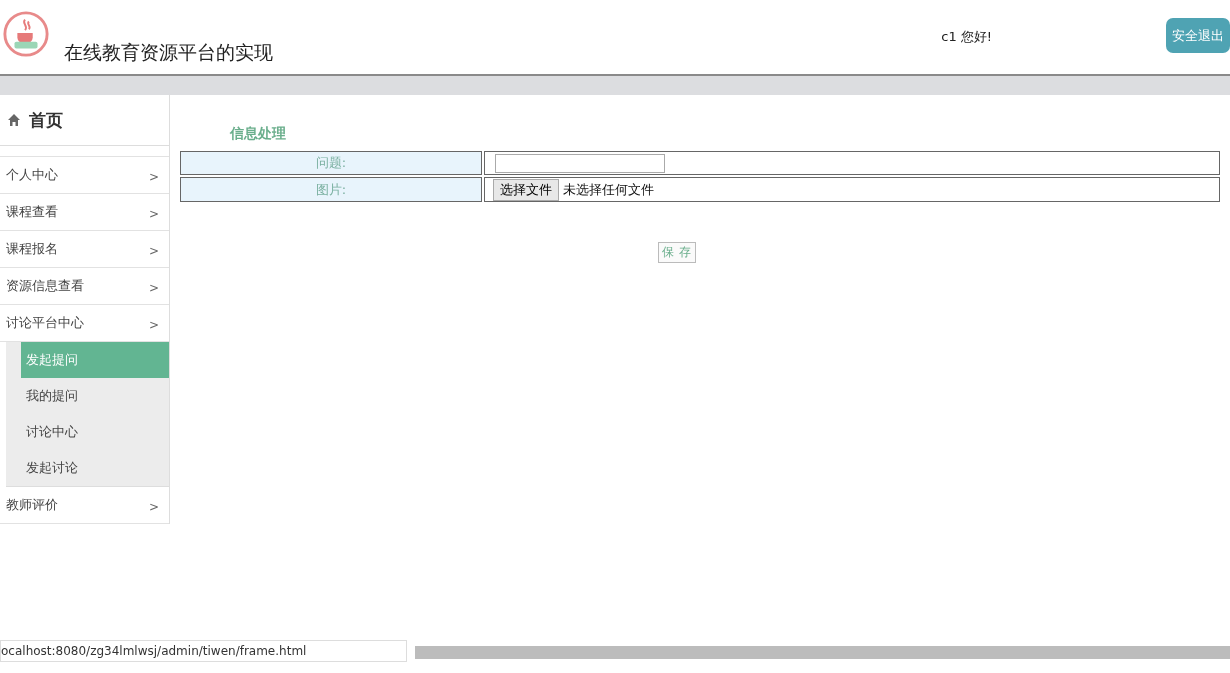 The height and width of the screenshot is (673, 1230). Describe the element at coordinates (84, 175) in the screenshot. I see `menu-item: 个人中心 >` at that location.